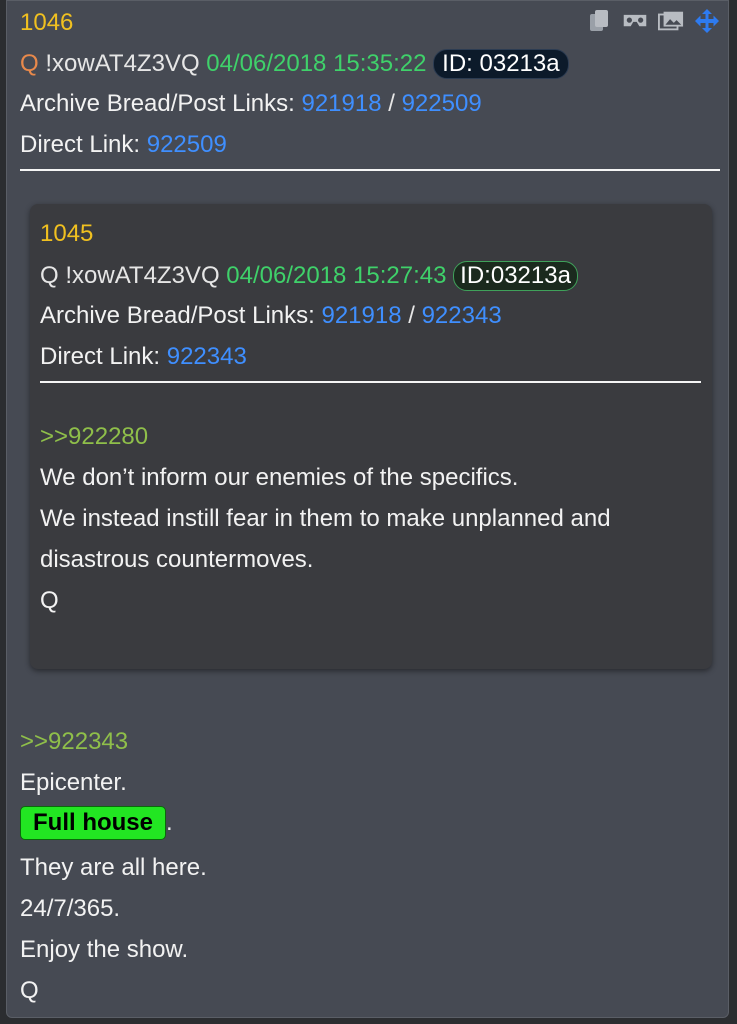 The height and width of the screenshot is (1024, 737). What do you see at coordinates (515, 276) in the screenshot?
I see `quoted-poster-id-badge: ID:03213a` at bounding box center [515, 276].